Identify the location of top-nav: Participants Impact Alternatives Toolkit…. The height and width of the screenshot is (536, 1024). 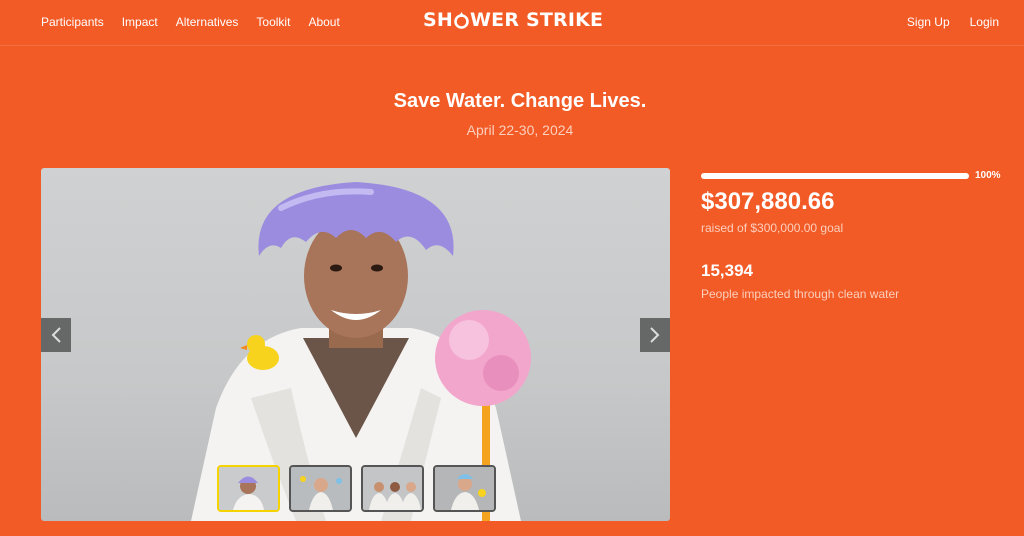
(512, 23).